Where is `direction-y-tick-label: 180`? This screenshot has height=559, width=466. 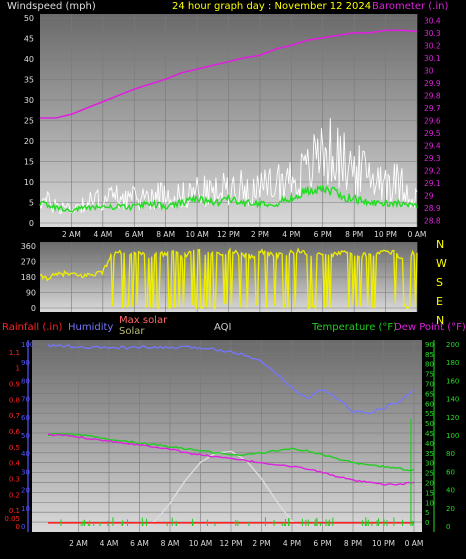
direction-y-tick-label: 180 is located at coordinates (28, 277).